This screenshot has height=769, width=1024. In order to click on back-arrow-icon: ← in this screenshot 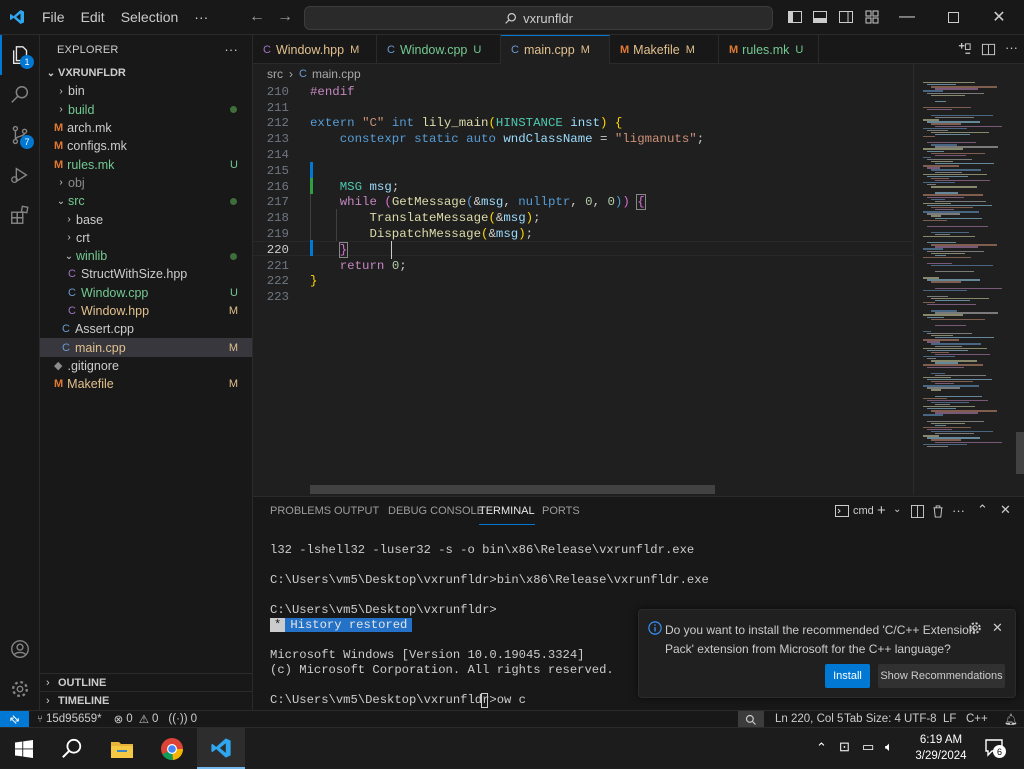, I will do `click(257, 17)`.